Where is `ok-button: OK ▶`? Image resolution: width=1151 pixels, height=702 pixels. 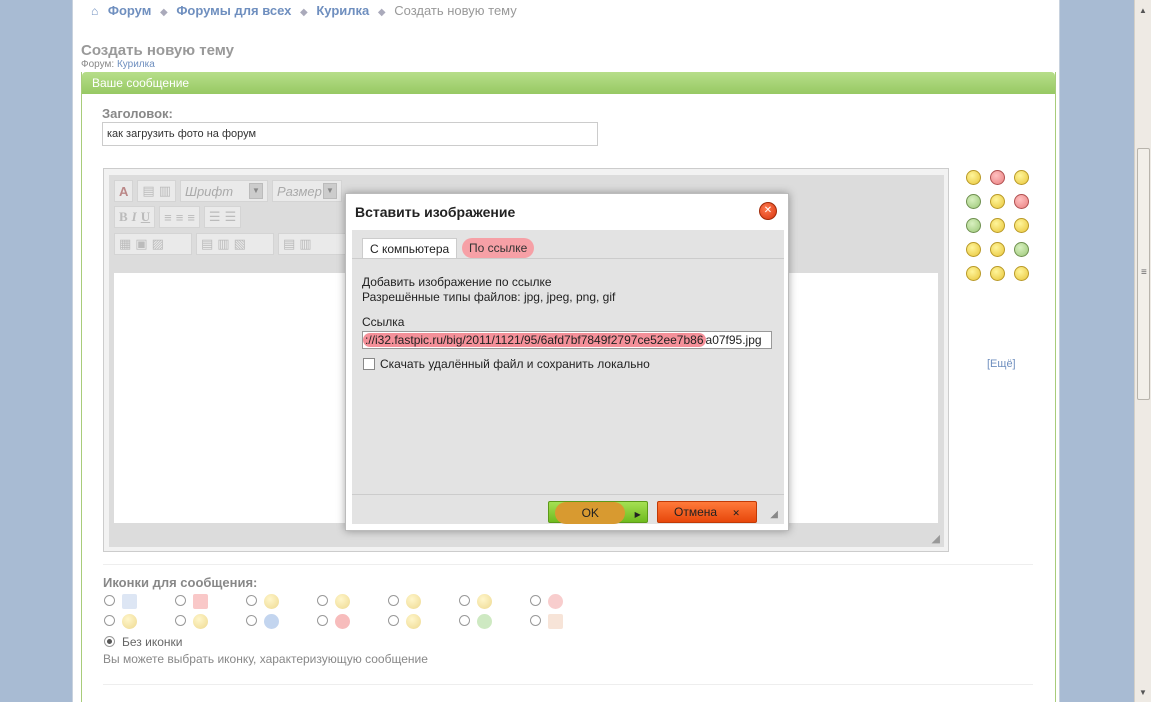
ok-button: OK ▶ is located at coordinates (598, 512).